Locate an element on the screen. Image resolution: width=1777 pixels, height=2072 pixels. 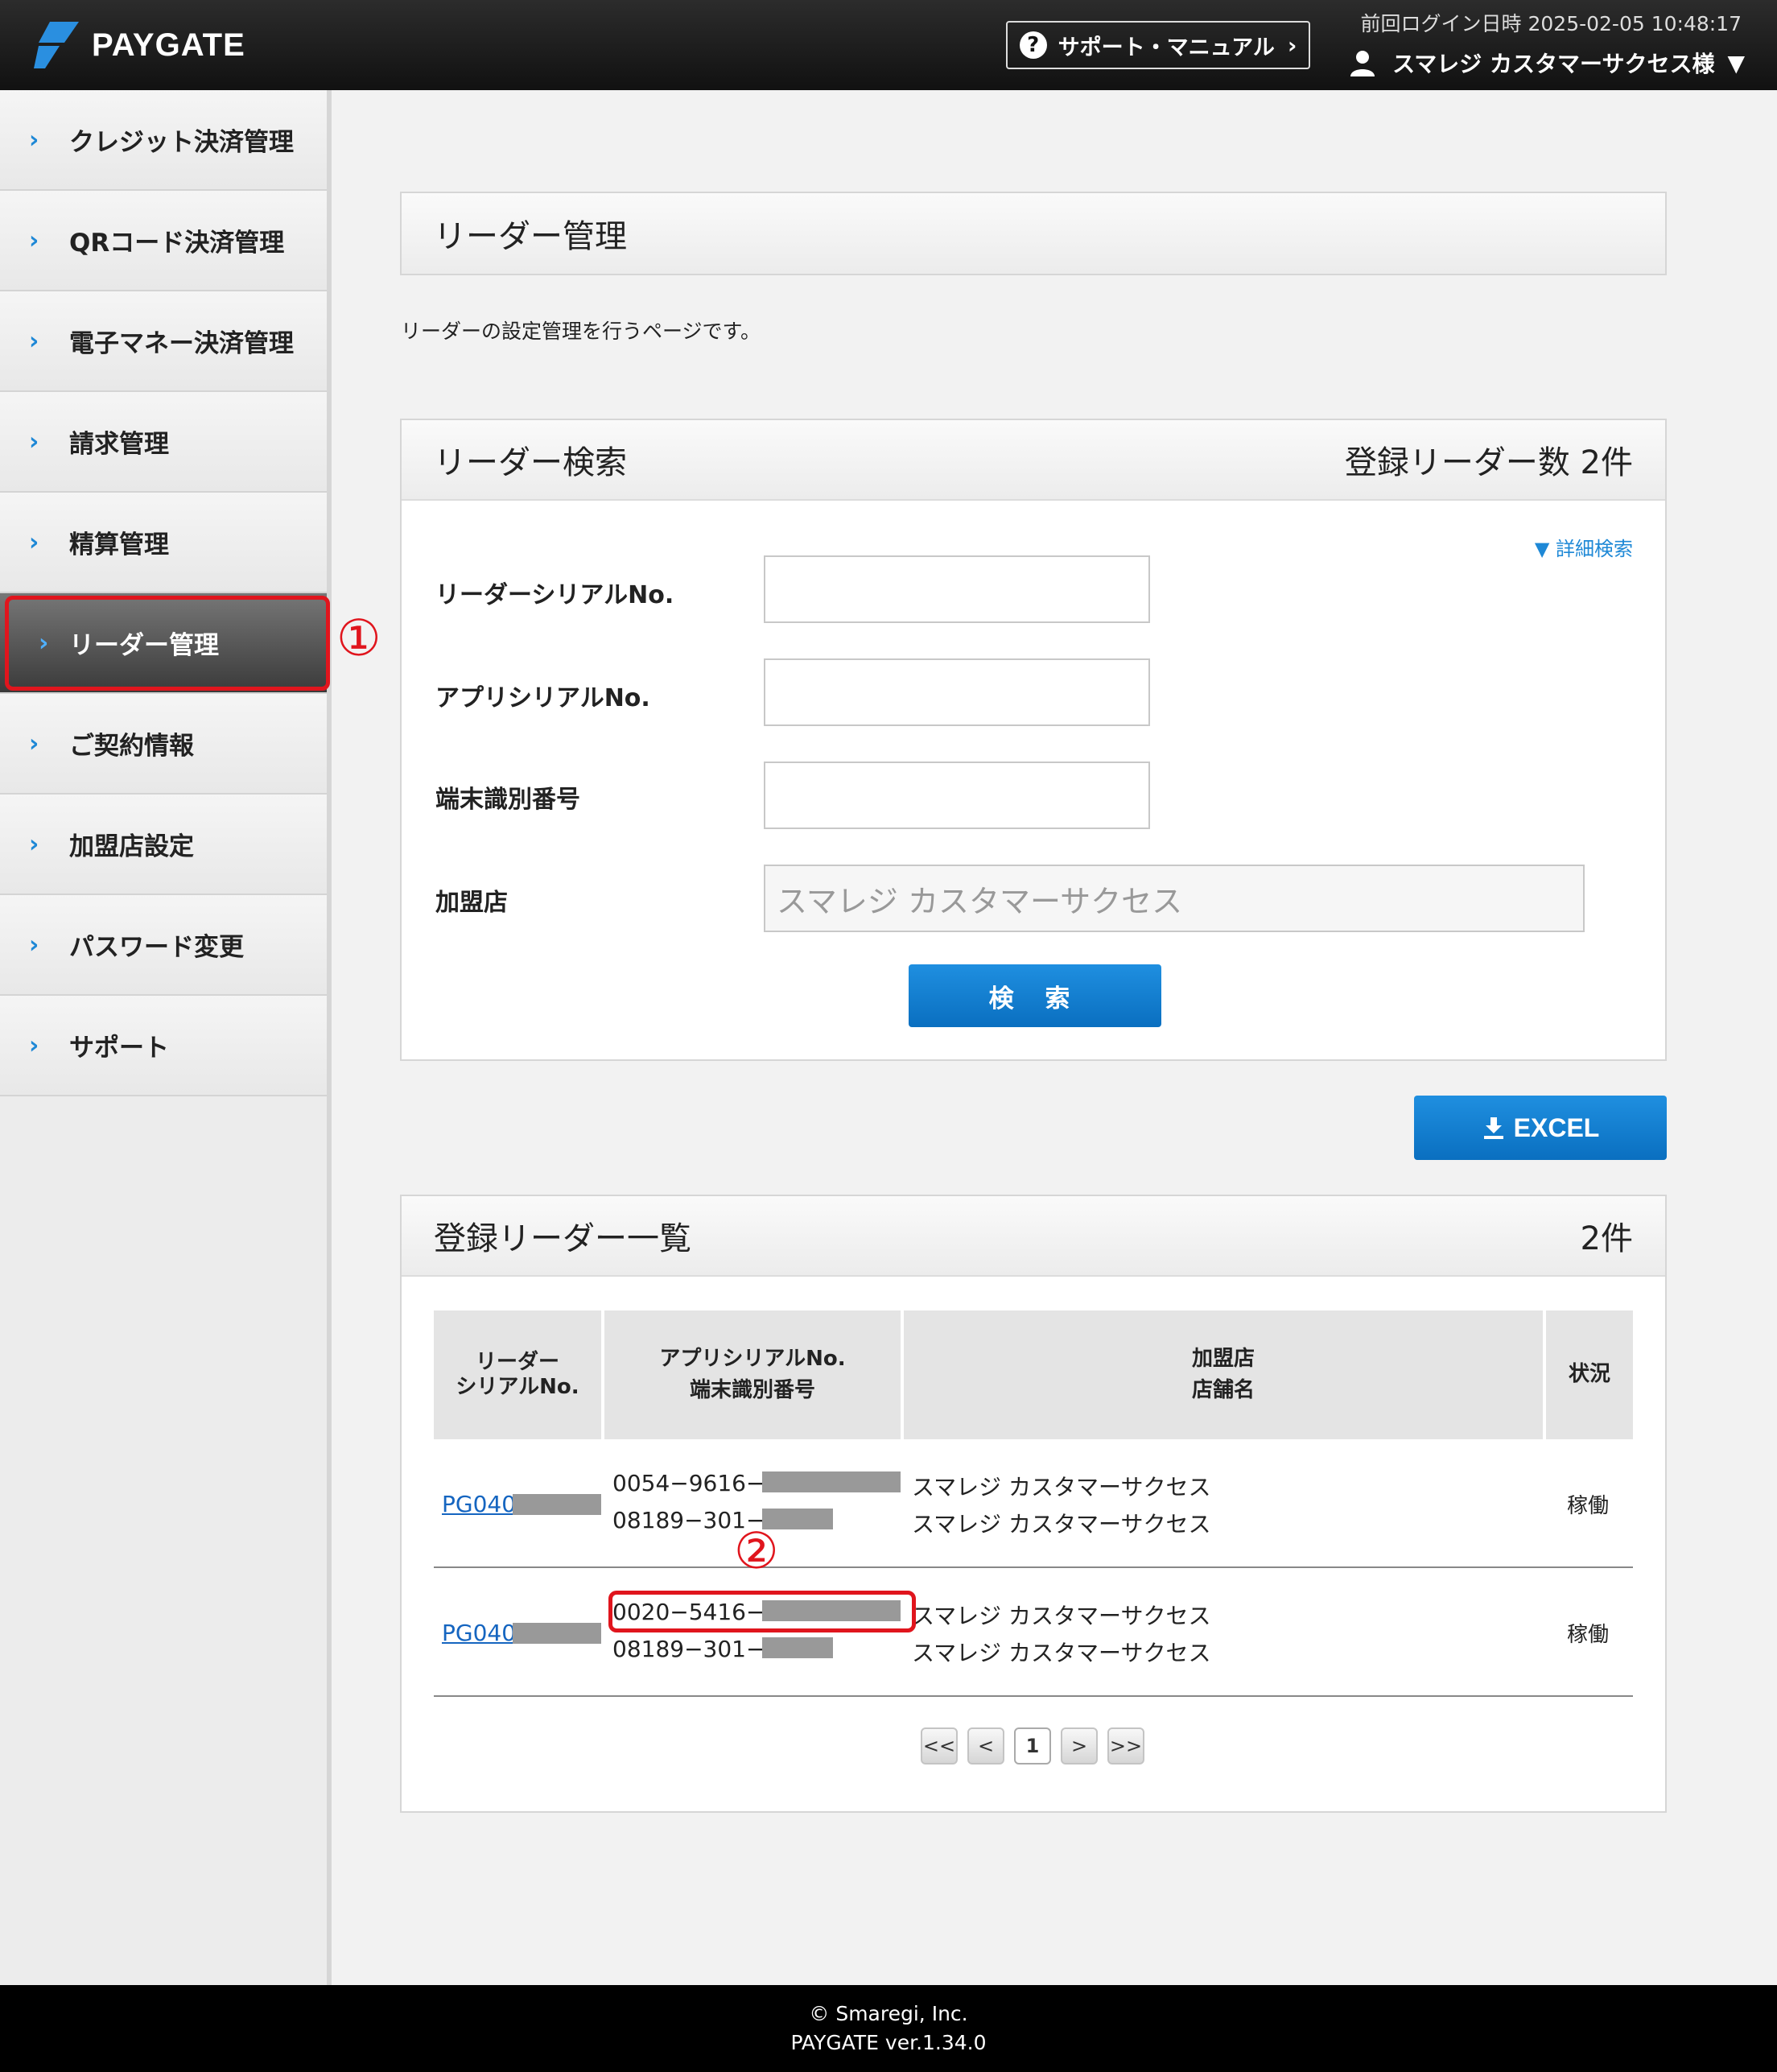
header-line: アプリシリアルNo. is located at coordinates (752, 1358).